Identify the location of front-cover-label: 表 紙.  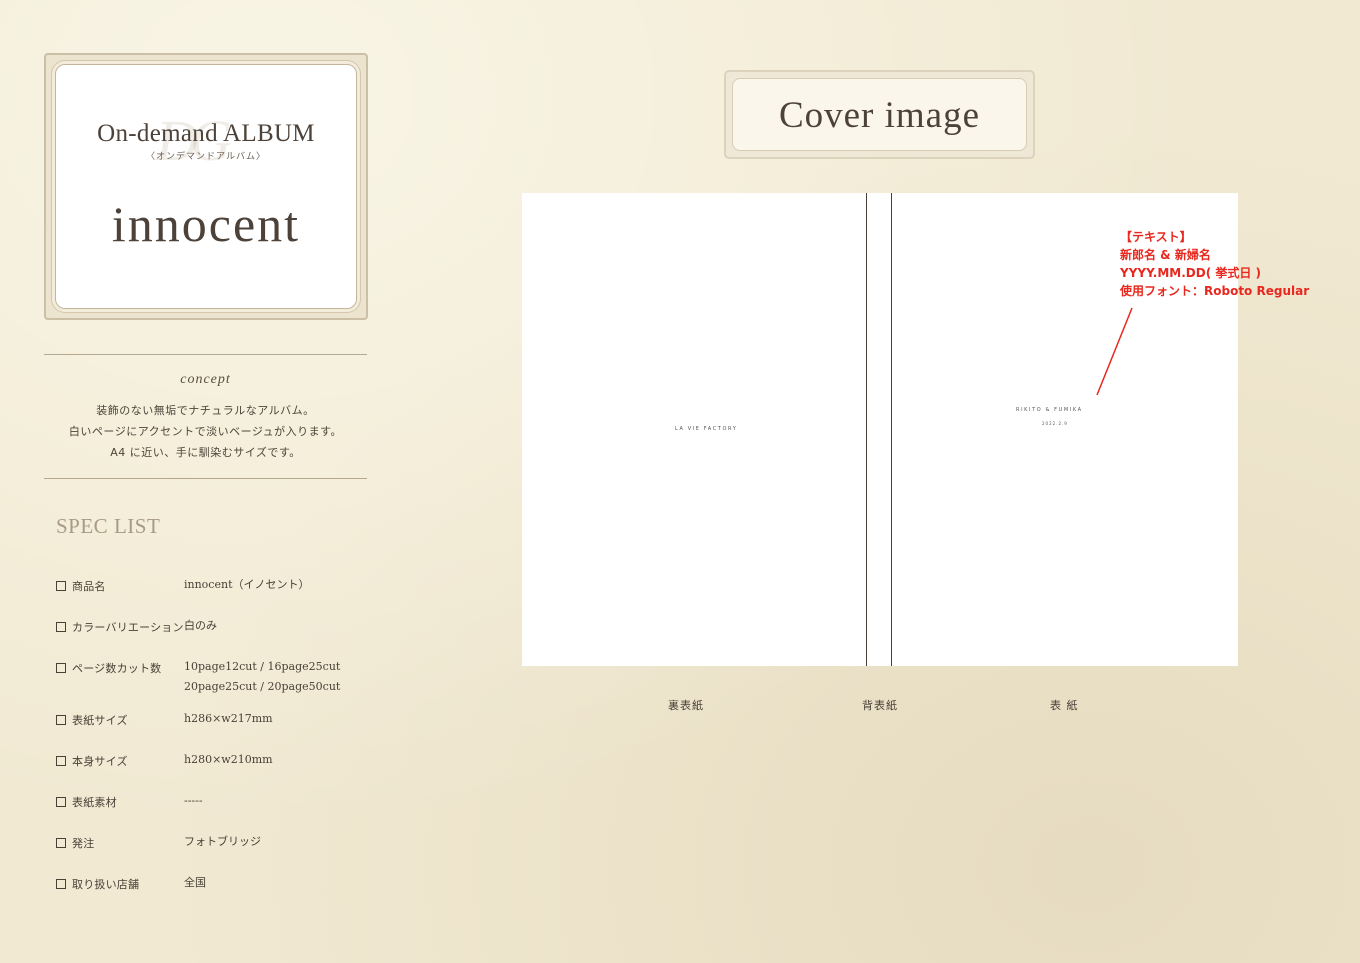
(1064, 705).